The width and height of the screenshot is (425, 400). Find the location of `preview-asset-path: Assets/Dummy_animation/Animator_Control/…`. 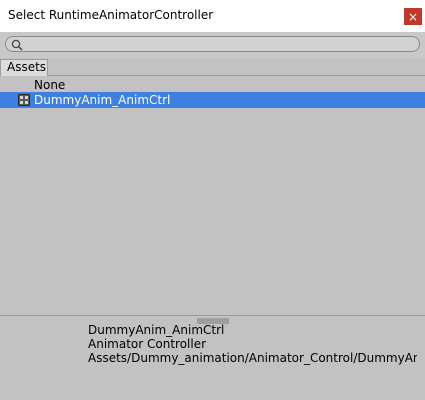

preview-asset-path: Assets/Dummy_animation/Animator_Control/… is located at coordinates (252, 358).